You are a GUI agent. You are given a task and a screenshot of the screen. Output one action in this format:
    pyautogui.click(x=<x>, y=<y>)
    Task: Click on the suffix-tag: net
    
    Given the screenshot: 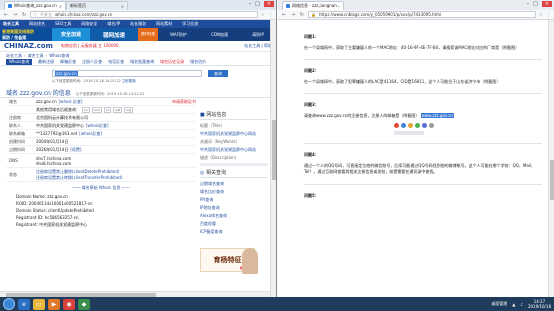 What is the action you would take?
    pyautogui.click(x=118, y=109)
    